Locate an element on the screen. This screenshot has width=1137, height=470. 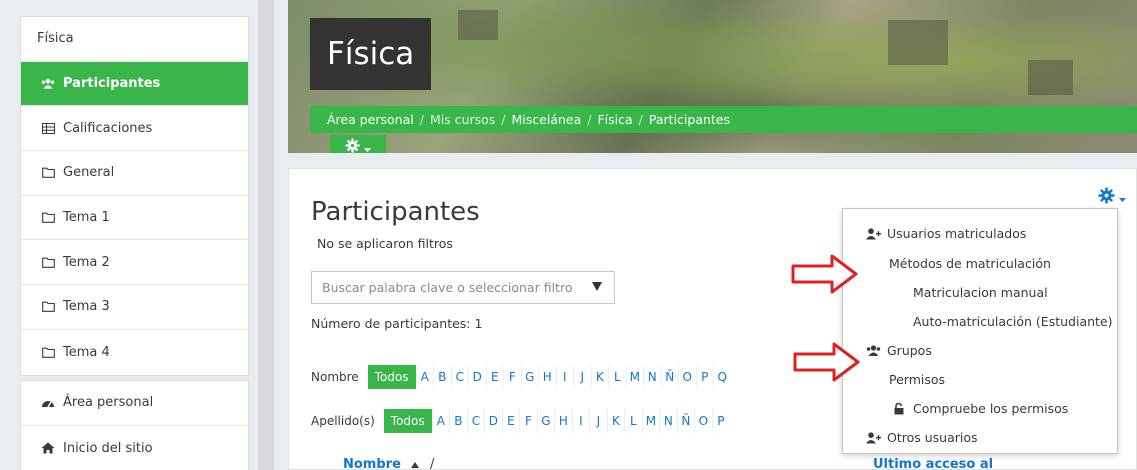
sidebar-item-label: Calificaciones is located at coordinates (108, 128).